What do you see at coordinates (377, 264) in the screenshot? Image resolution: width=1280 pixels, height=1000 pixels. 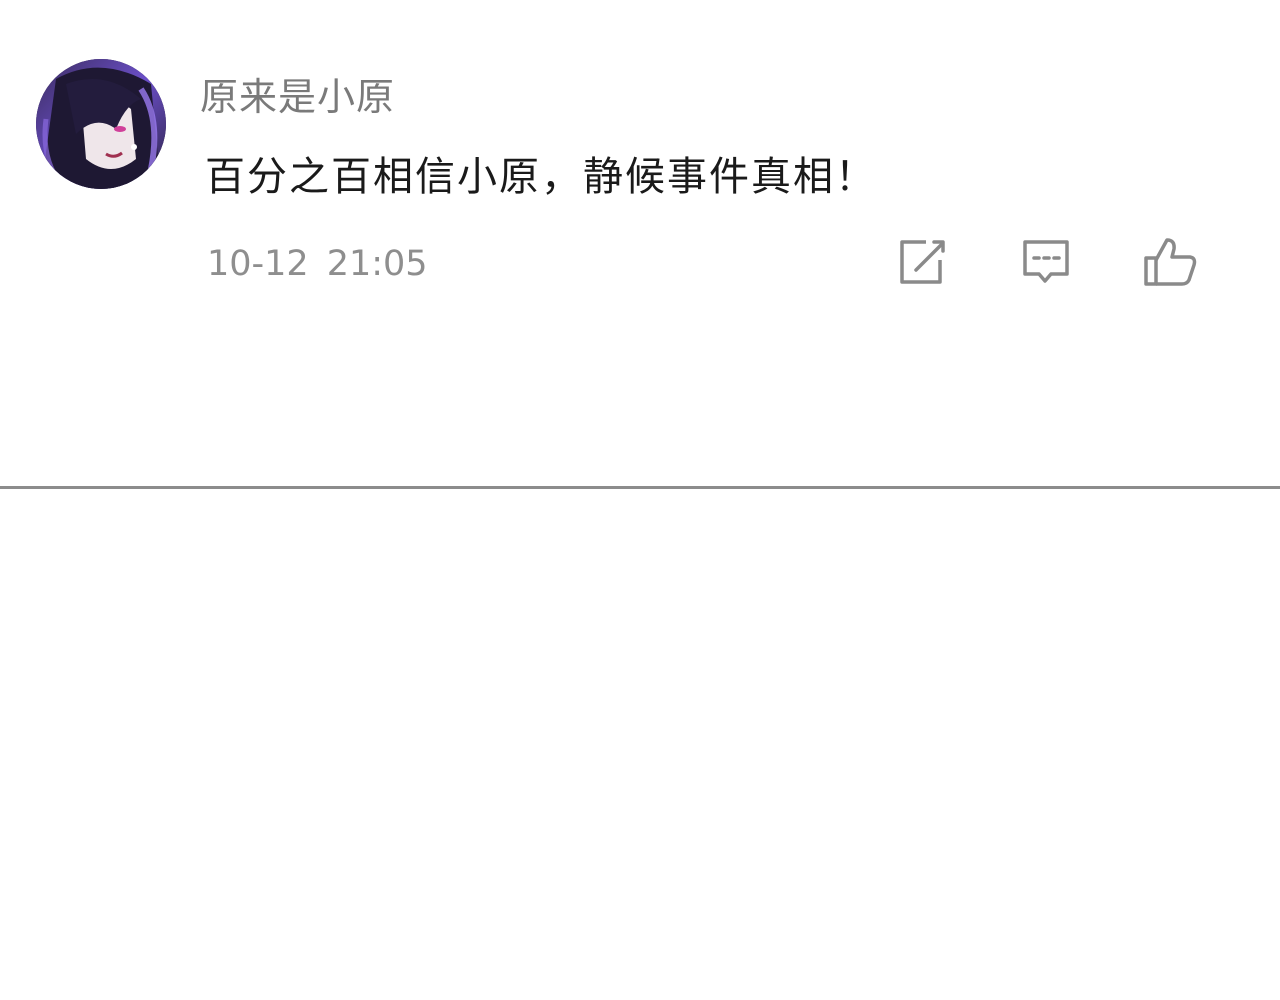 I see `comment-time: 21:05` at bounding box center [377, 264].